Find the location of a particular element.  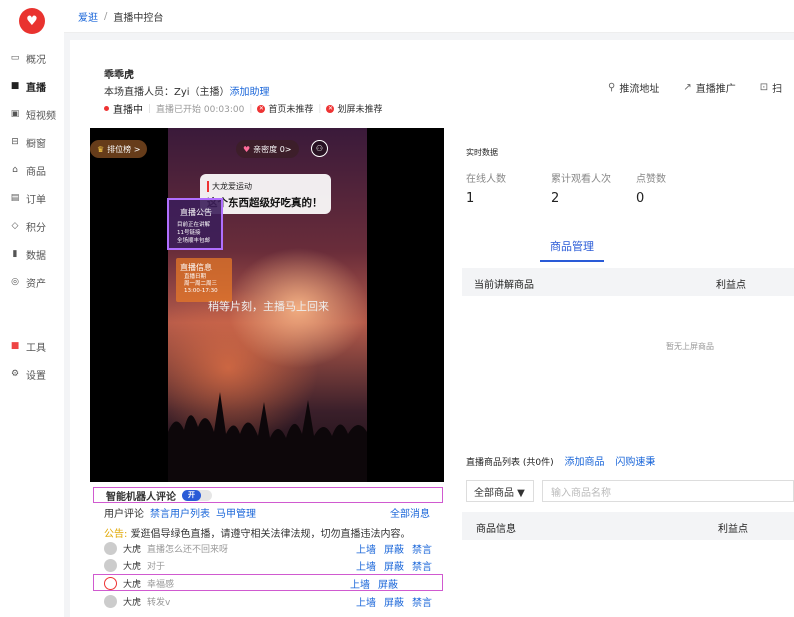

sidebar-item-label: 设置 is located at coordinates (36, 376).